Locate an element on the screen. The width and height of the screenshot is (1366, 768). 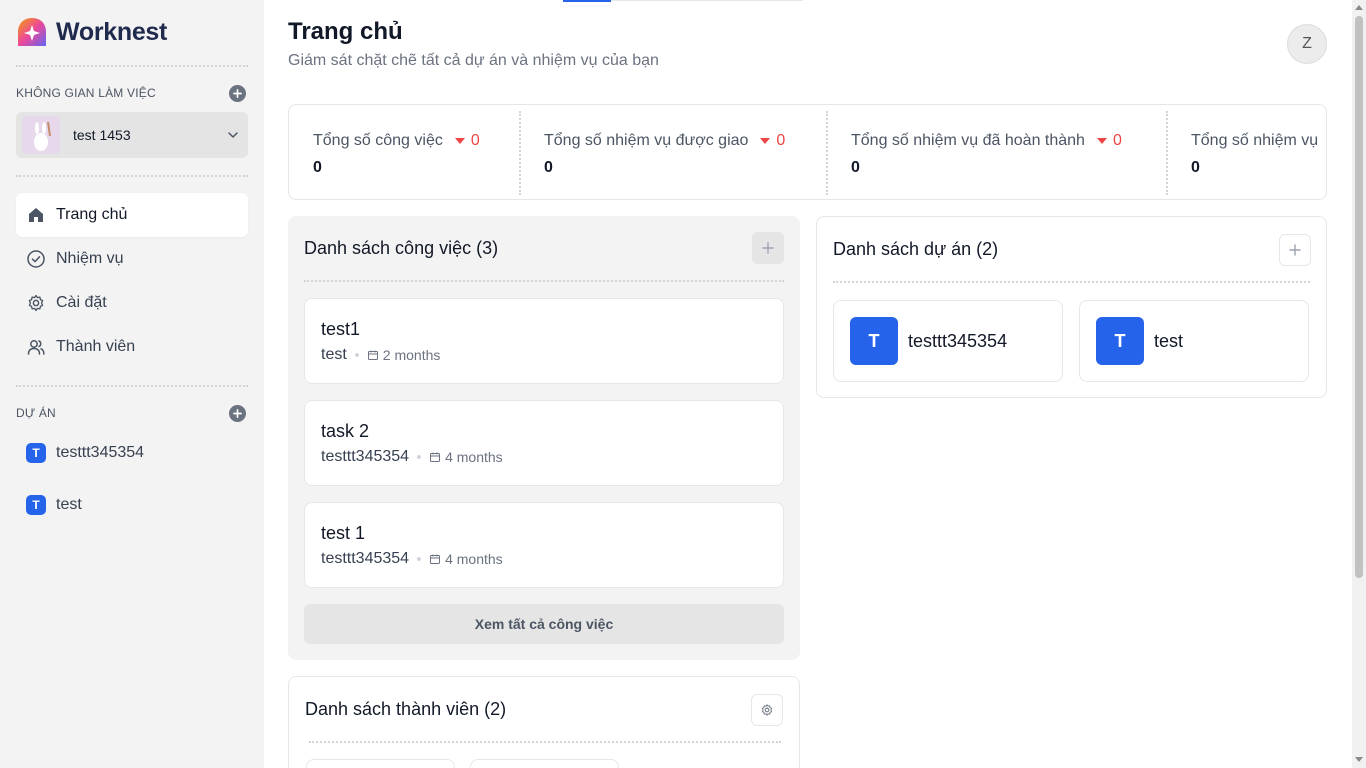
sidebar-project-item: T testtt345354 is located at coordinates (85, 453).